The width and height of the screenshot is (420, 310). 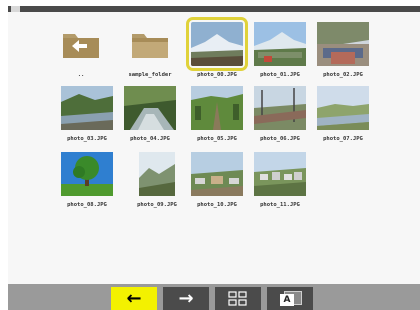 What do you see at coordinates (87, 139) in the screenshot?
I see `item-label: photo_03.JPG` at bounding box center [87, 139].